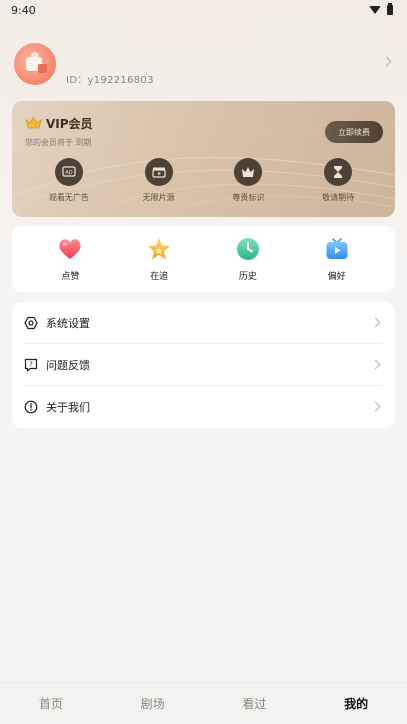 Image resolution: width=407 pixels, height=724 pixels. Describe the element at coordinates (248, 197) in the screenshot. I see `benefit-label: 尊贵标识` at that location.